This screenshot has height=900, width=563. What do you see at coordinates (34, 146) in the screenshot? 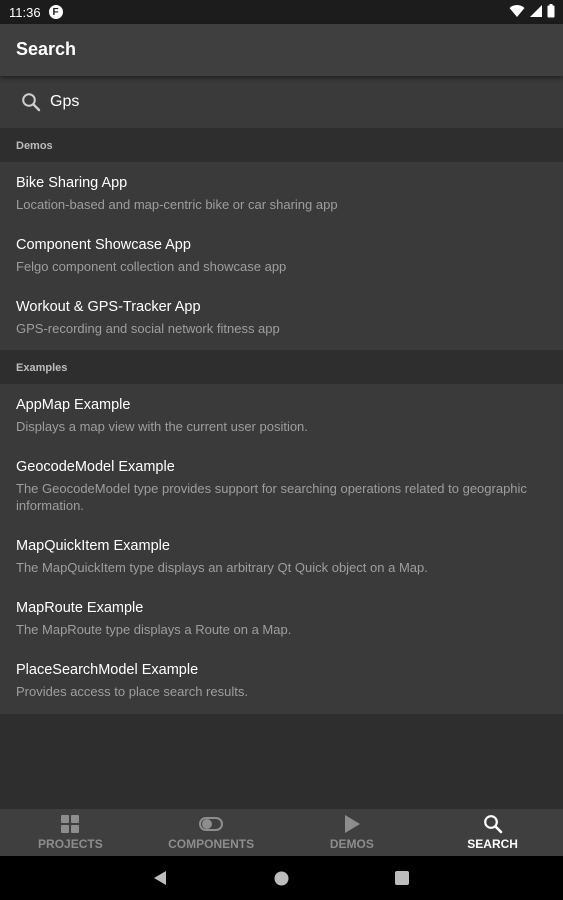
I see `section-header-label: Demos` at bounding box center [34, 146].